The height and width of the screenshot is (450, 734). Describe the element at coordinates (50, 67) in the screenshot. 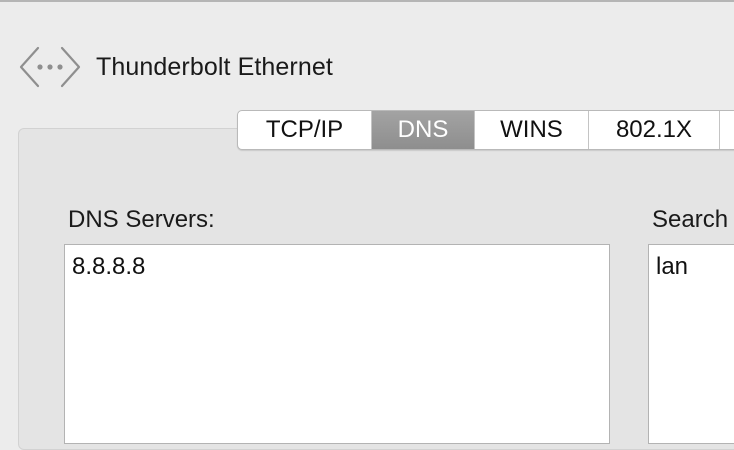

I see `network-interface-icon` at that location.